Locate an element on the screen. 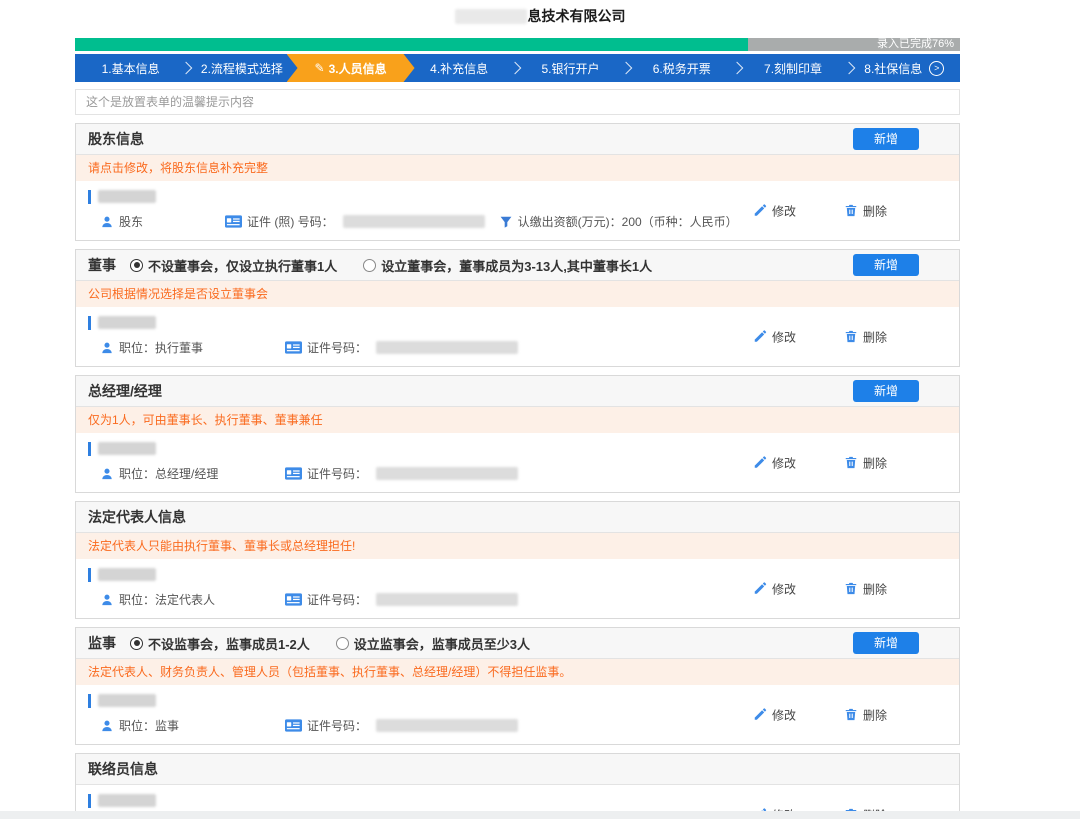 The width and height of the screenshot is (1080, 819). window-title-bar: 息技术有限公司 is located at coordinates (540, 16).